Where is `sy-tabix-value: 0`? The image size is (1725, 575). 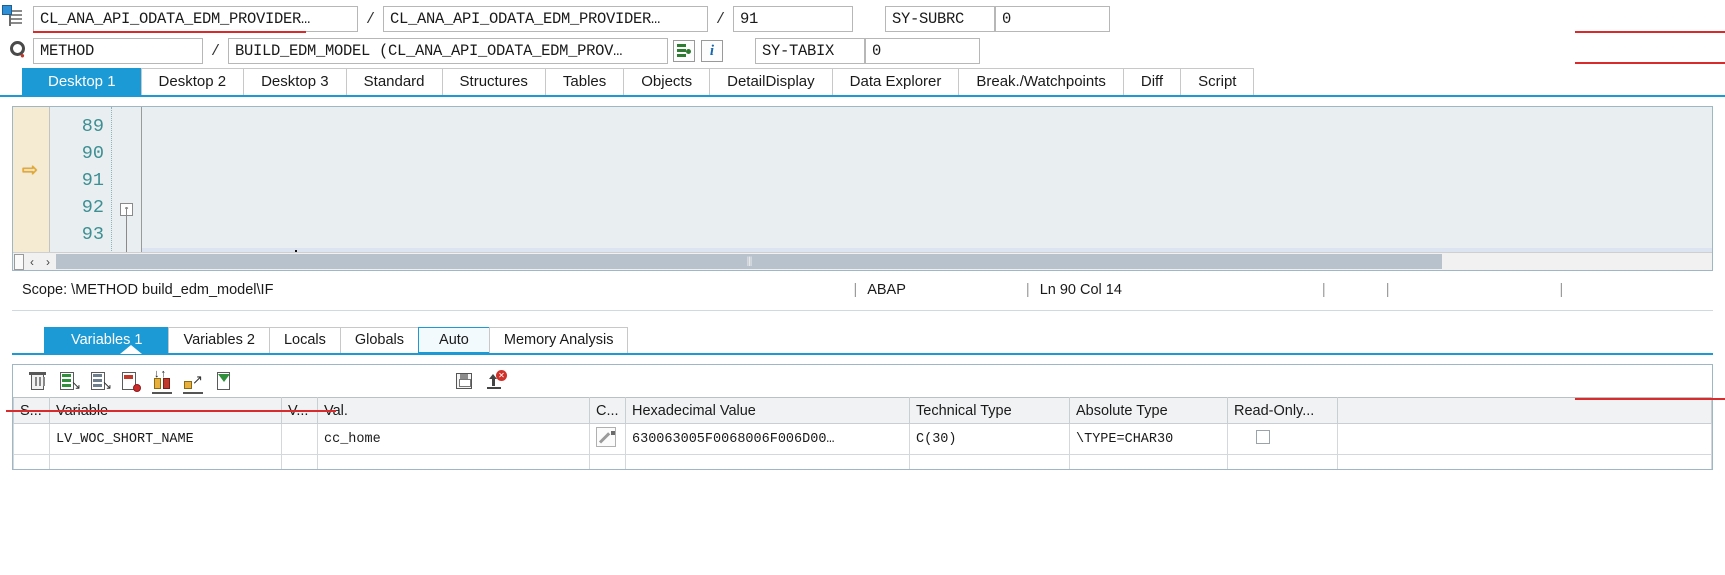
sy-tabix-value: 0 is located at coordinates (923, 51).